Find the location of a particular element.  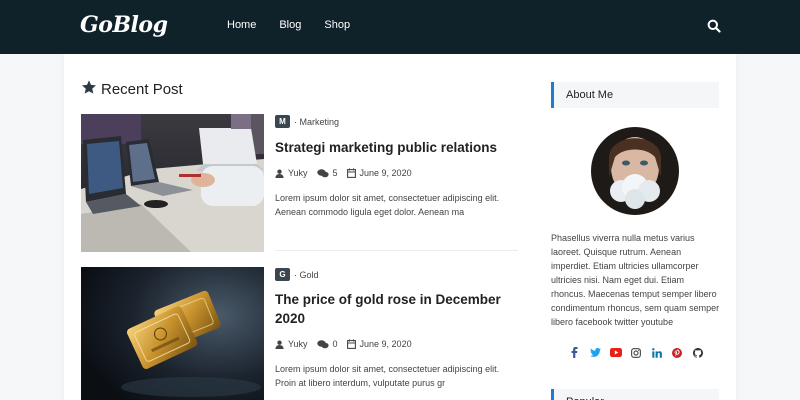

social-links is located at coordinates (640, 352).